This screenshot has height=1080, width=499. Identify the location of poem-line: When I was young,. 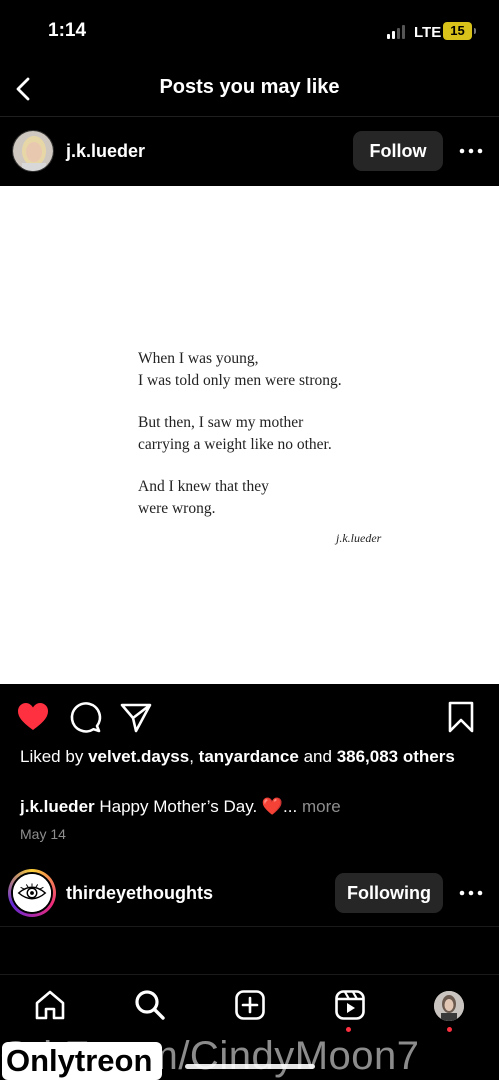
(198, 358).